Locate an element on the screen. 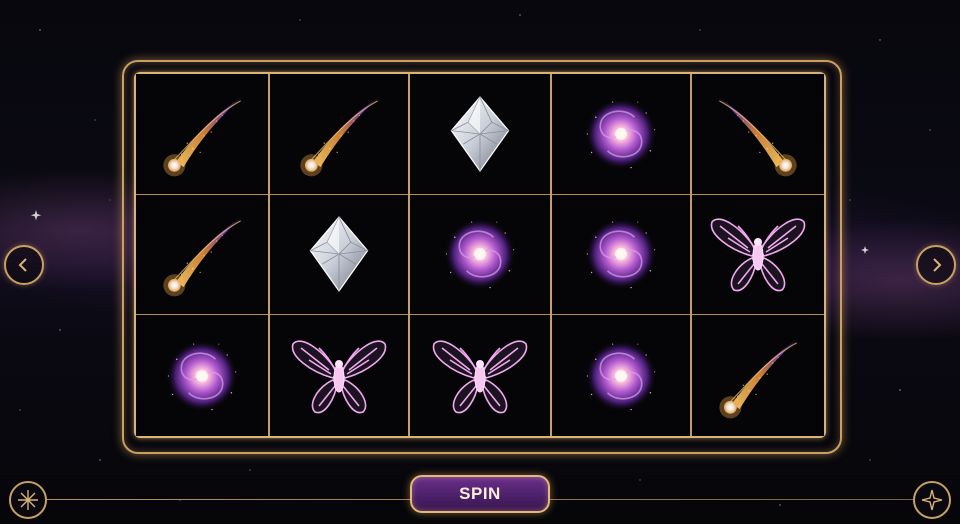 This screenshot has height=524, width=960. chevron-right-icon is located at coordinates (937, 265).